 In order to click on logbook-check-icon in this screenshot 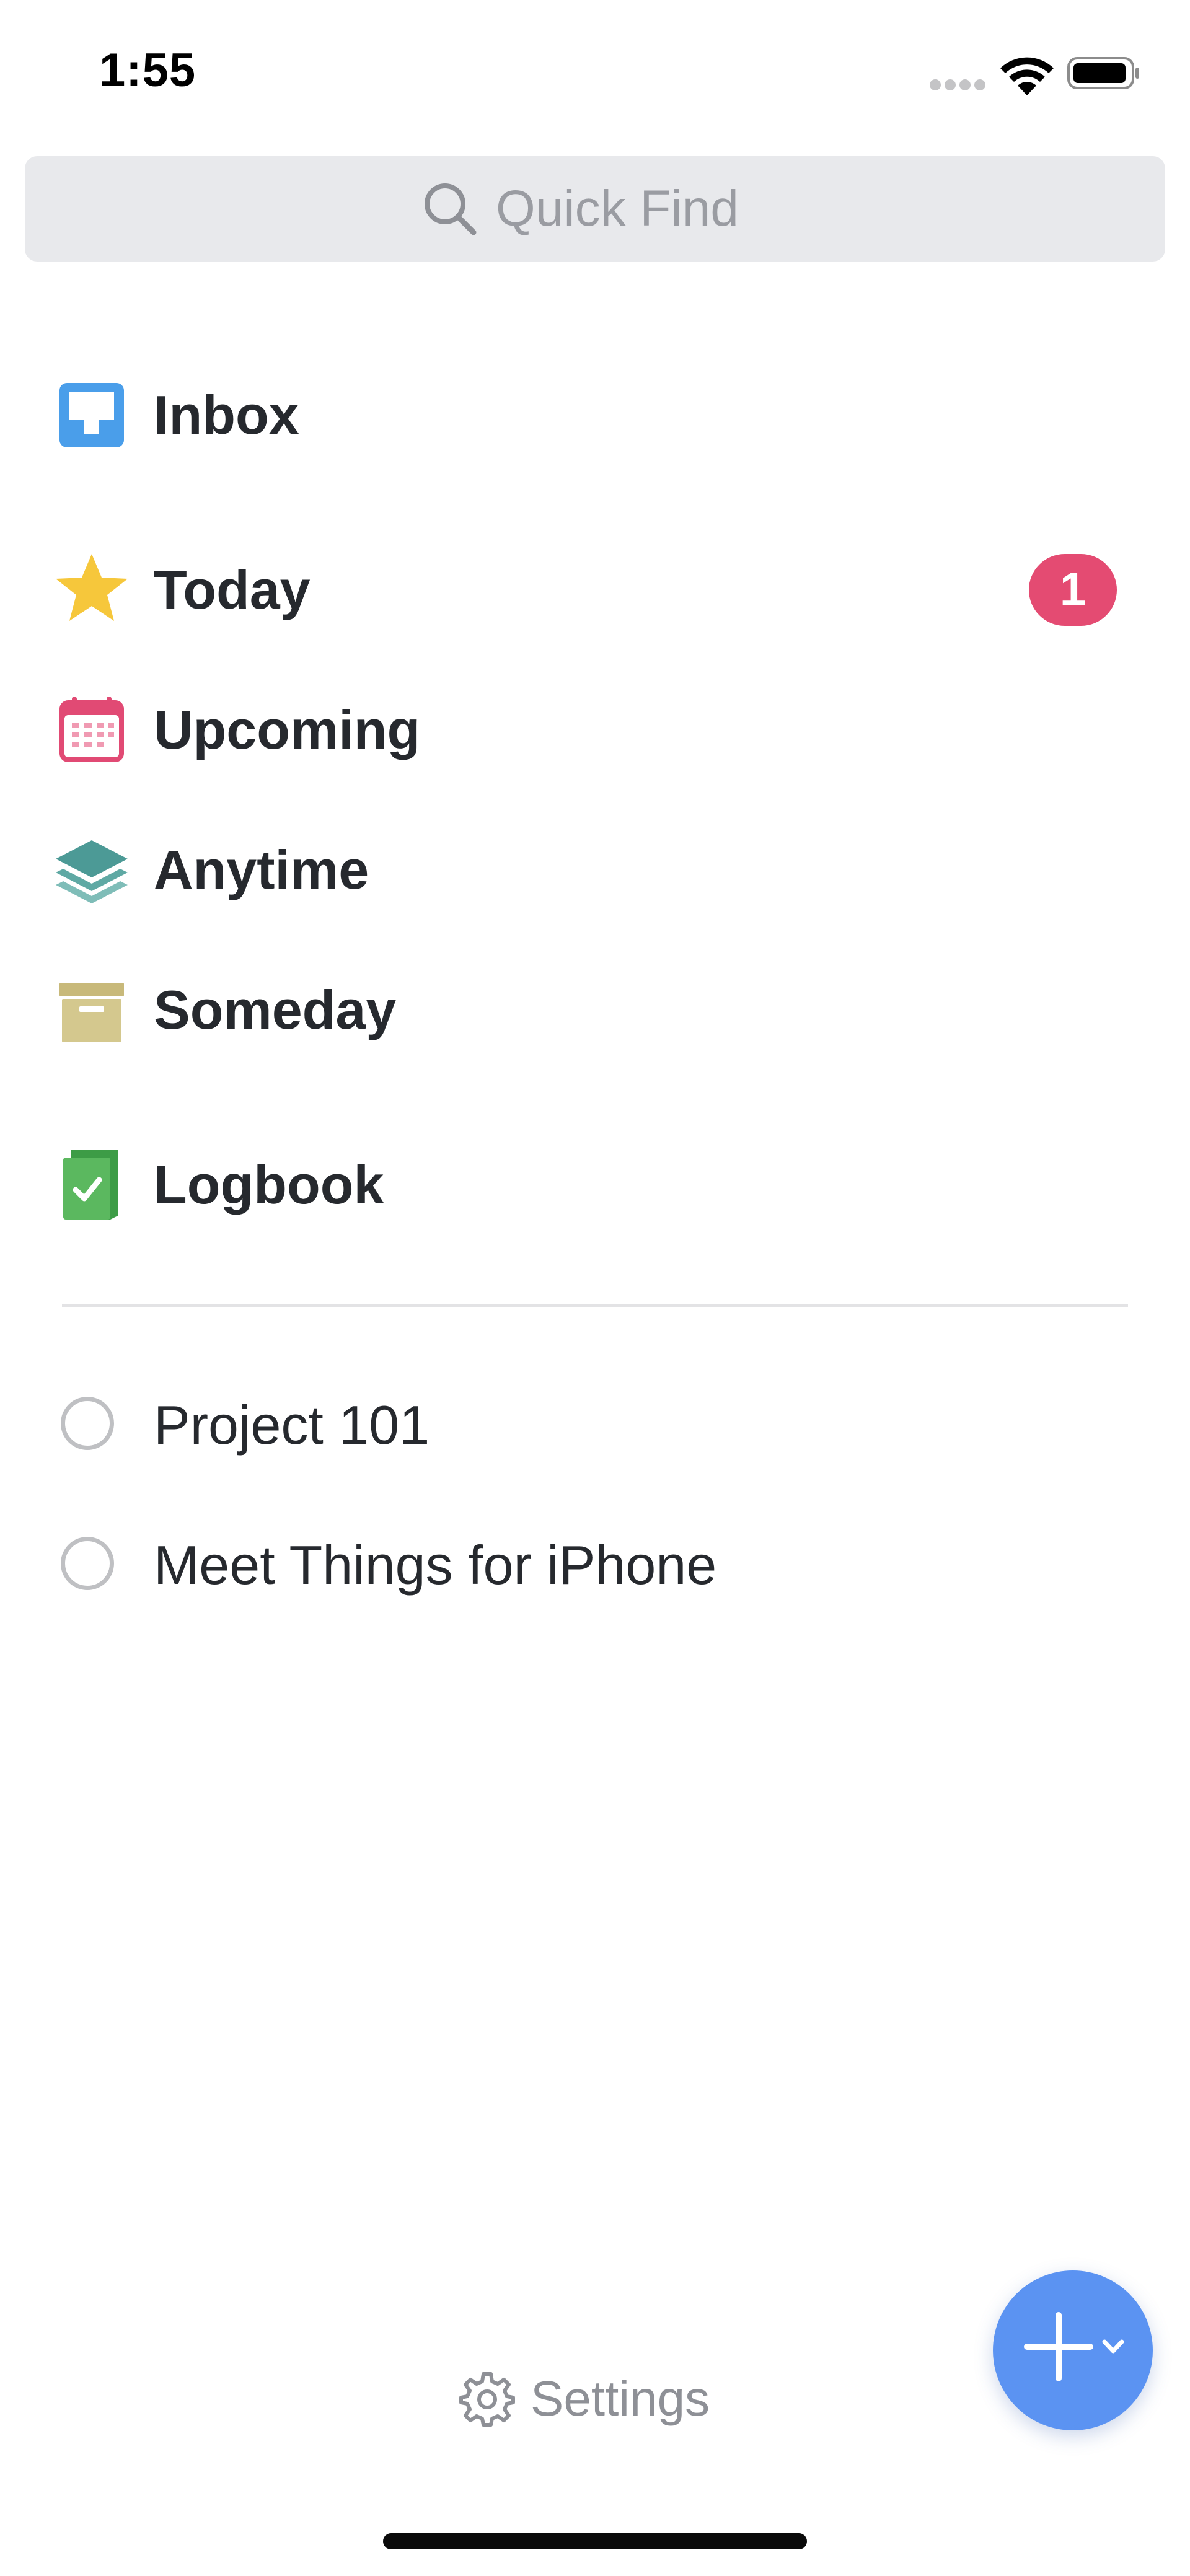, I will do `click(90, 1185)`.